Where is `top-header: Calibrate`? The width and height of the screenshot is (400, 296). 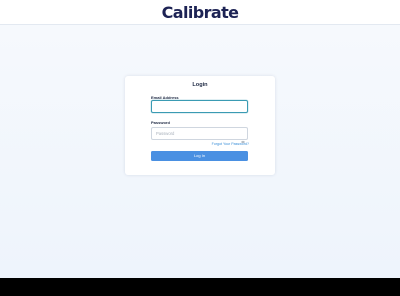 top-header: Calibrate is located at coordinates (200, 12).